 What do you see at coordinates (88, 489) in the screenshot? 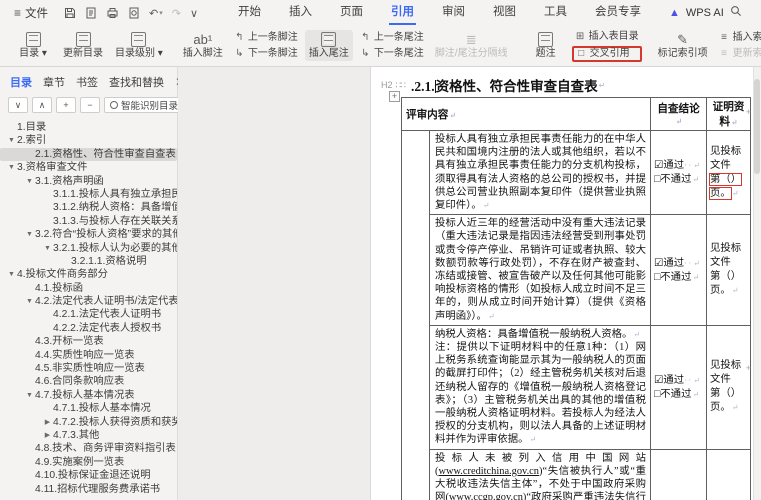
I see `outline-item: 4.11.招标代理服务费承诺书` at bounding box center [88, 489].